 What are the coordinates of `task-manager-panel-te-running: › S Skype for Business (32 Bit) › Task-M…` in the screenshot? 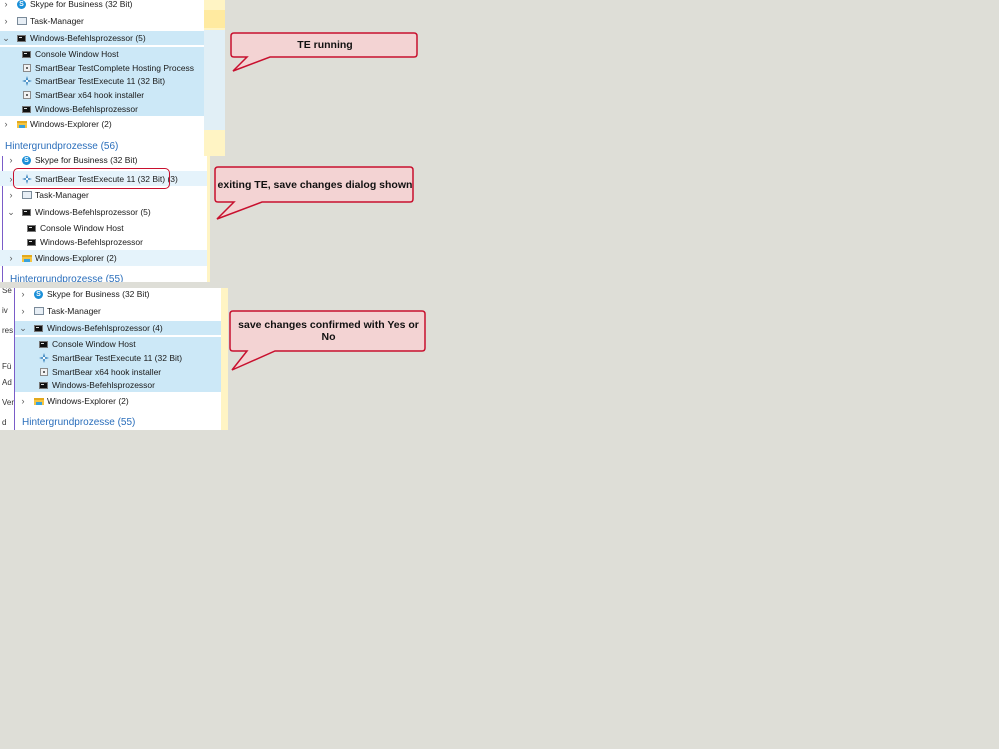 It's located at (112, 78).